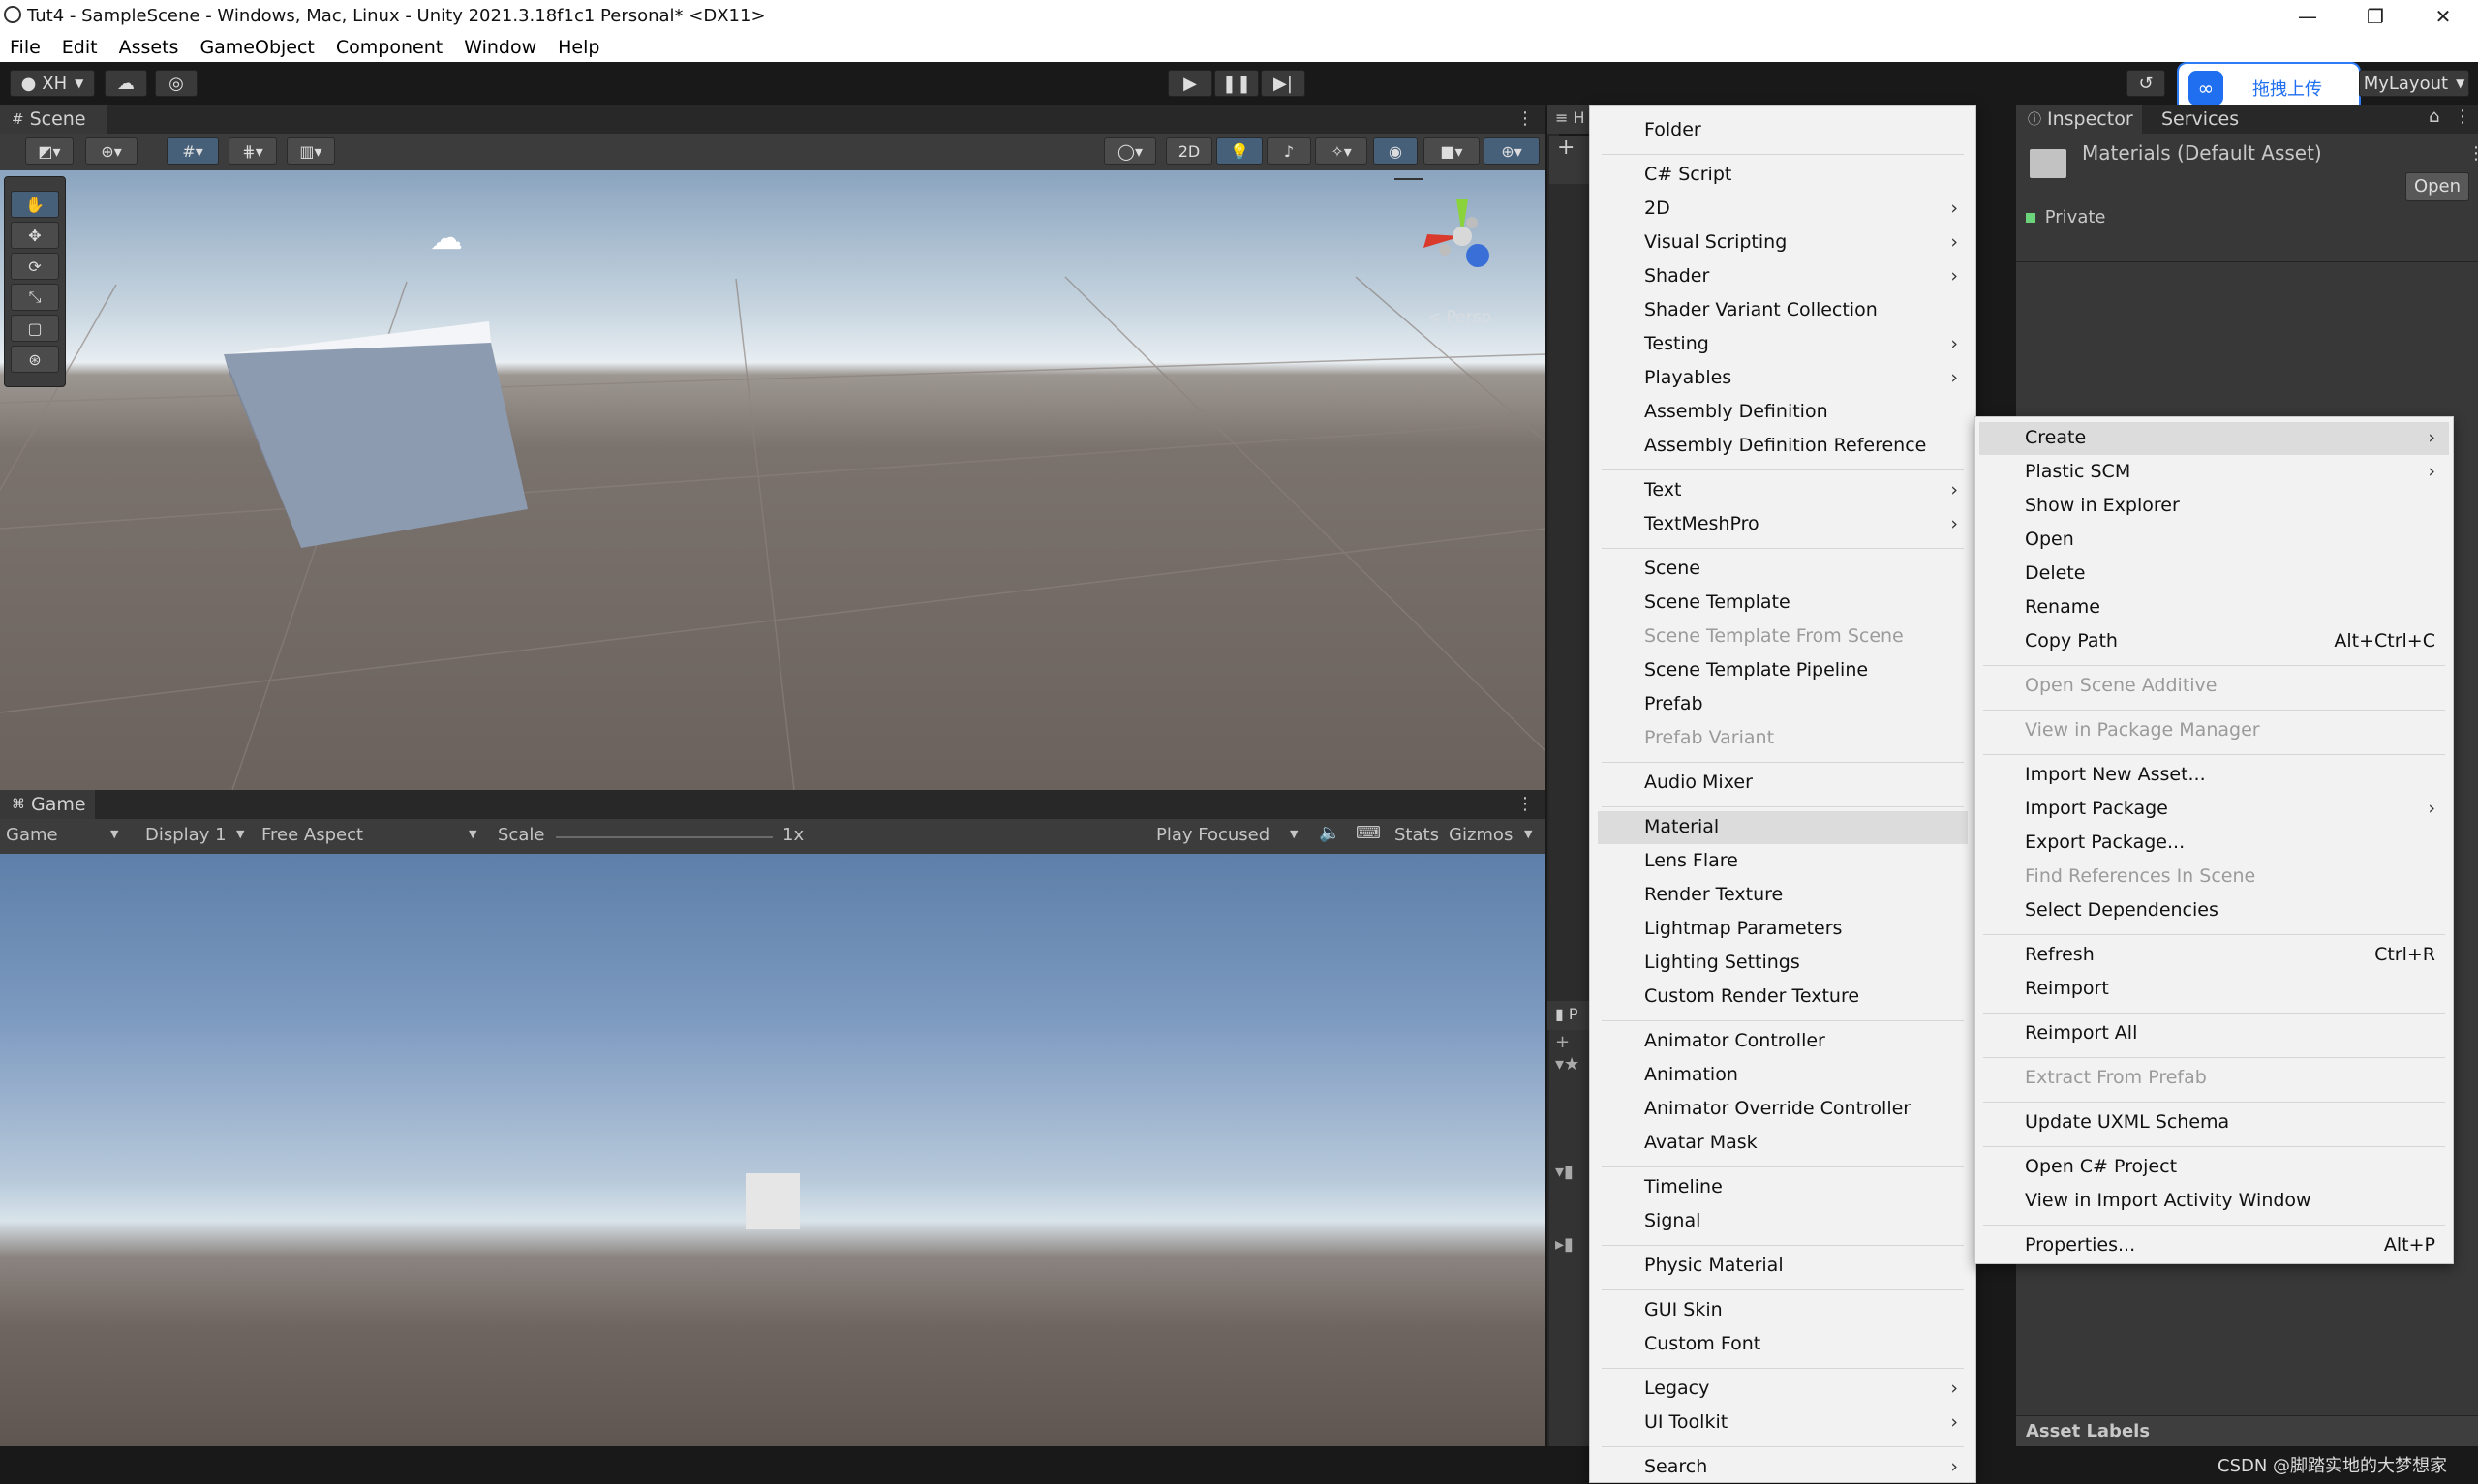 The image size is (2478, 1484). I want to click on menu-item-folder: Folder, so click(1783, 130).